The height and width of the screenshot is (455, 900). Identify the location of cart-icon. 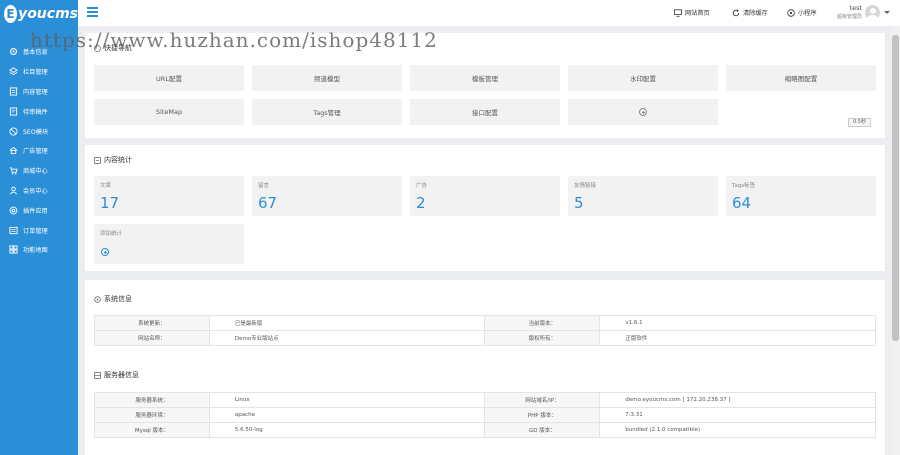
(13, 171).